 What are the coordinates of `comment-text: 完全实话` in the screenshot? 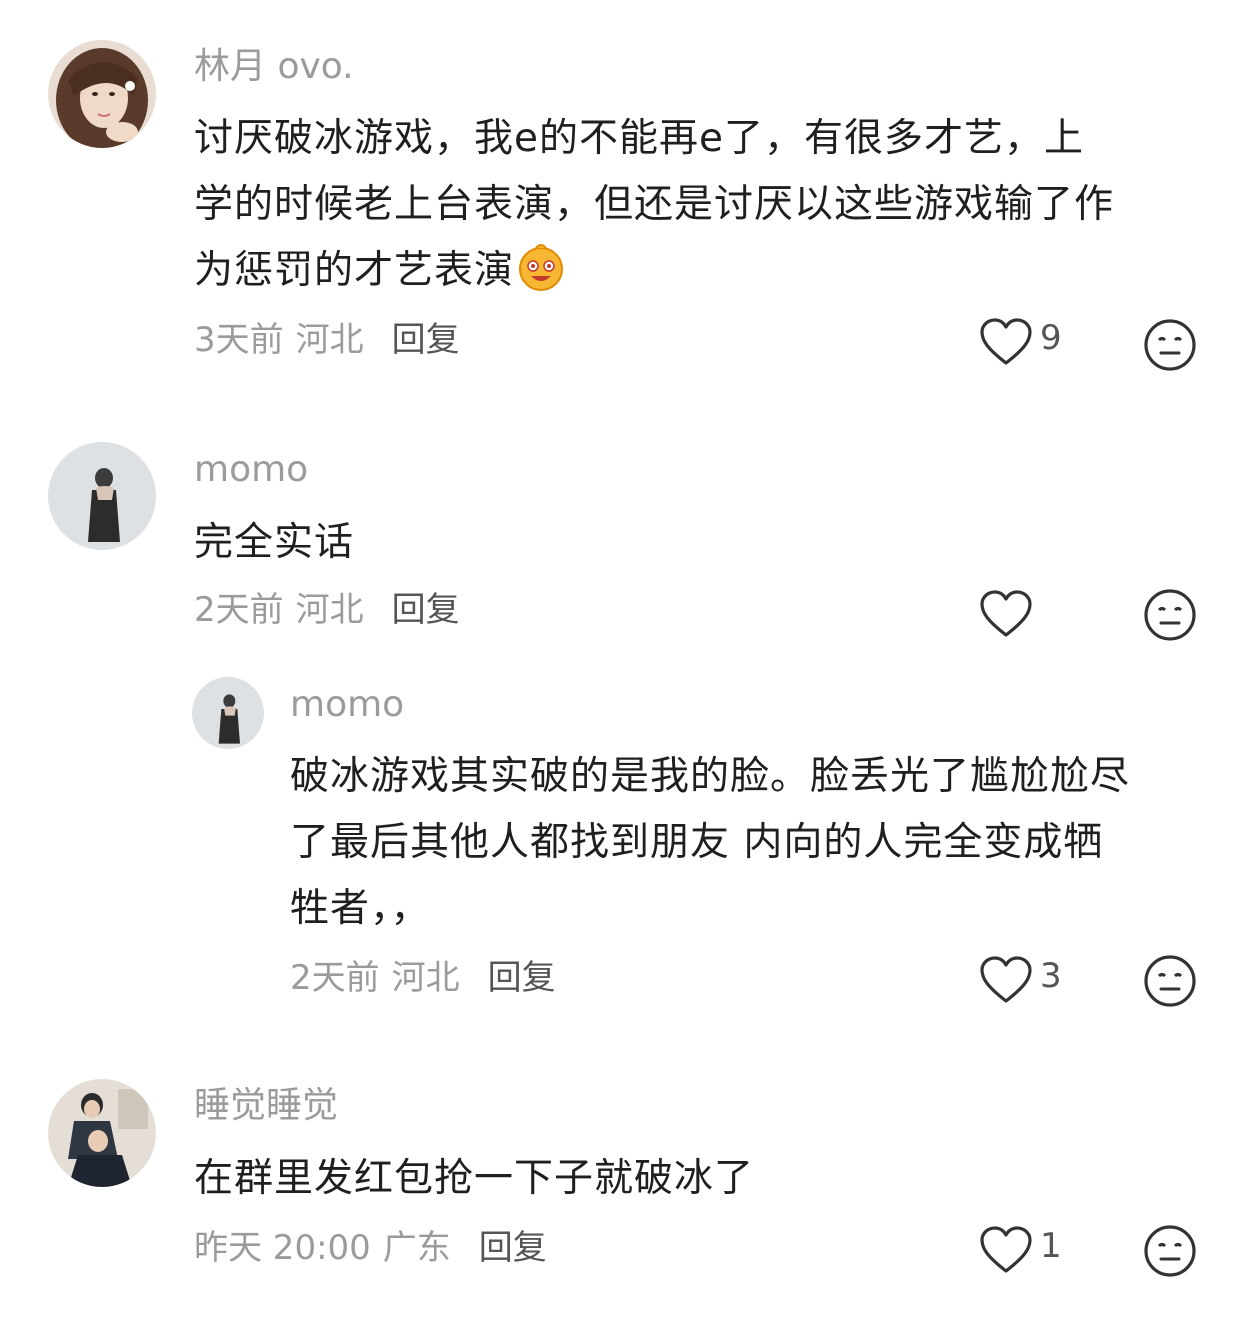 It's located at (694, 543).